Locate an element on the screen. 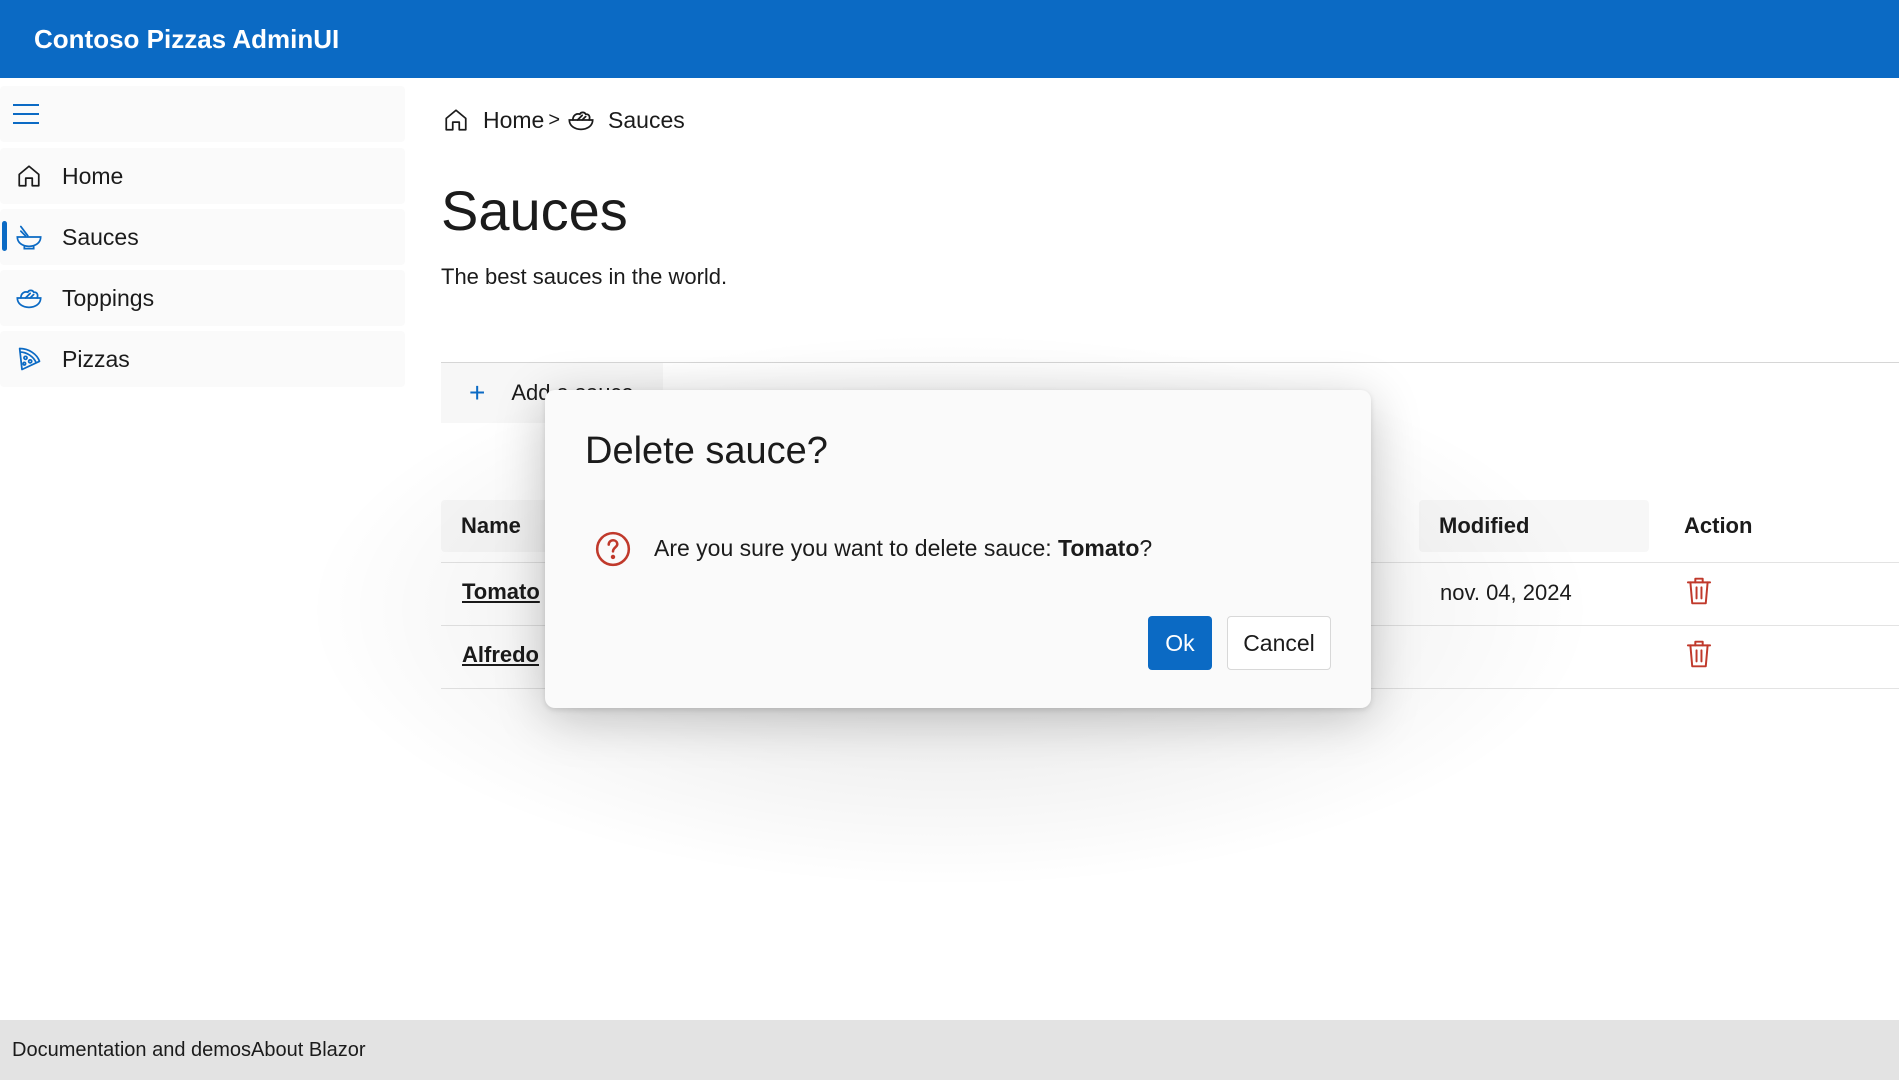  breadcrumb-current: Sauces is located at coordinates (646, 119).